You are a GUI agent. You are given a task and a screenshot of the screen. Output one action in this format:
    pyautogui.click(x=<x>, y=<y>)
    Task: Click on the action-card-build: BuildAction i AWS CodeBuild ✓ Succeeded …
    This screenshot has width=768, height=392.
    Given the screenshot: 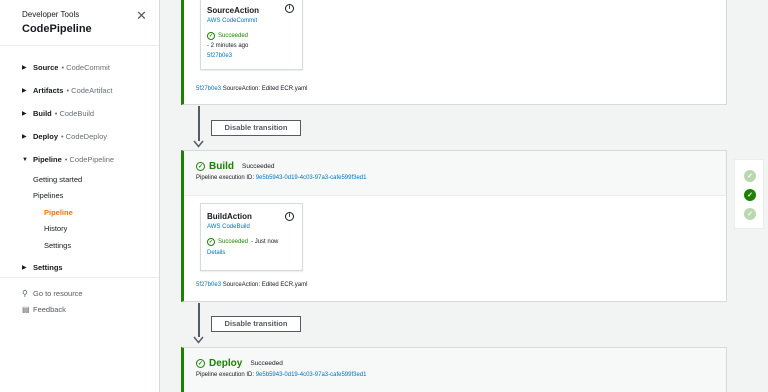 What is the action you would take?
    pyautogui.click(x=251, y=237)
    